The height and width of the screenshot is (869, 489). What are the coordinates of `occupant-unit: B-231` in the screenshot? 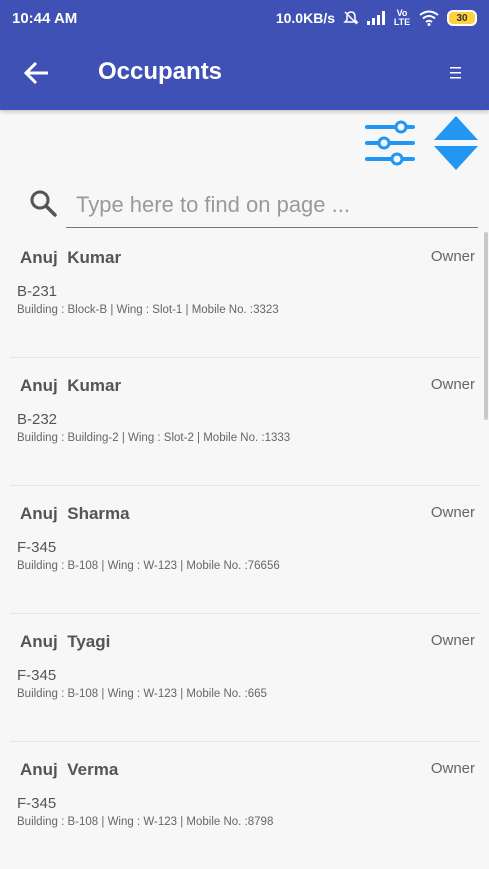 It's located at (37, 291).